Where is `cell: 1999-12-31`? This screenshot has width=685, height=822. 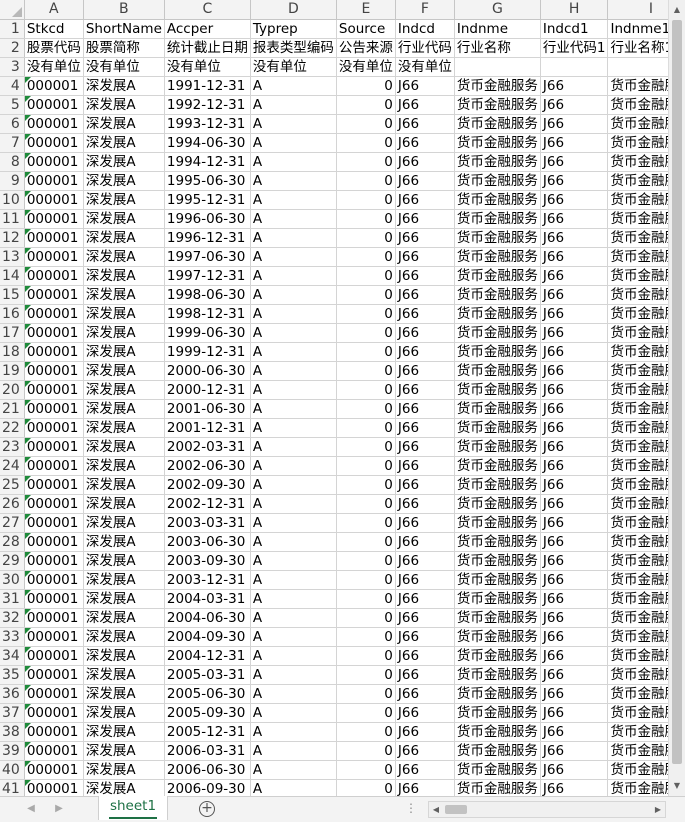
cell: 1999-12-31 is located at coordinates (207, 352).